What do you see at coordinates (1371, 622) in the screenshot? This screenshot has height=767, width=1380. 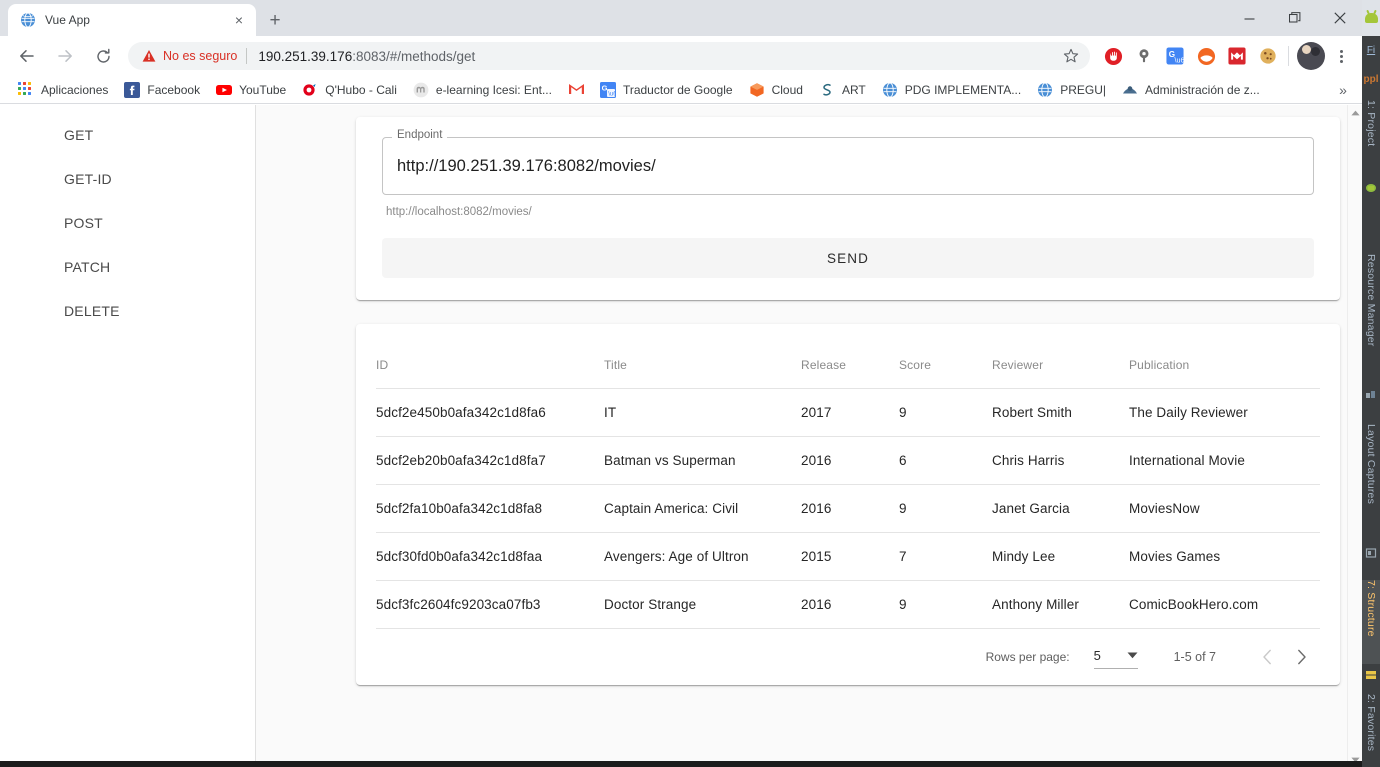 I see `tool-window-structure: 7: Structure` at bounding box center [1371, 622].